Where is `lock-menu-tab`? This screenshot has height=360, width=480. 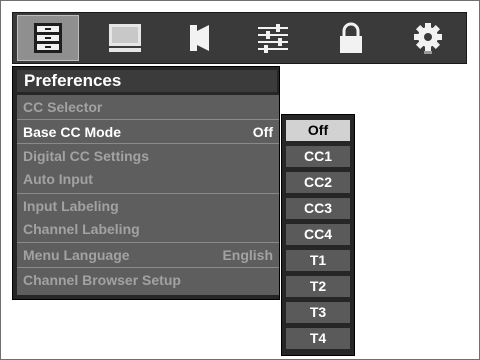 lock-menu-tab is located at coordinates (351, 38).